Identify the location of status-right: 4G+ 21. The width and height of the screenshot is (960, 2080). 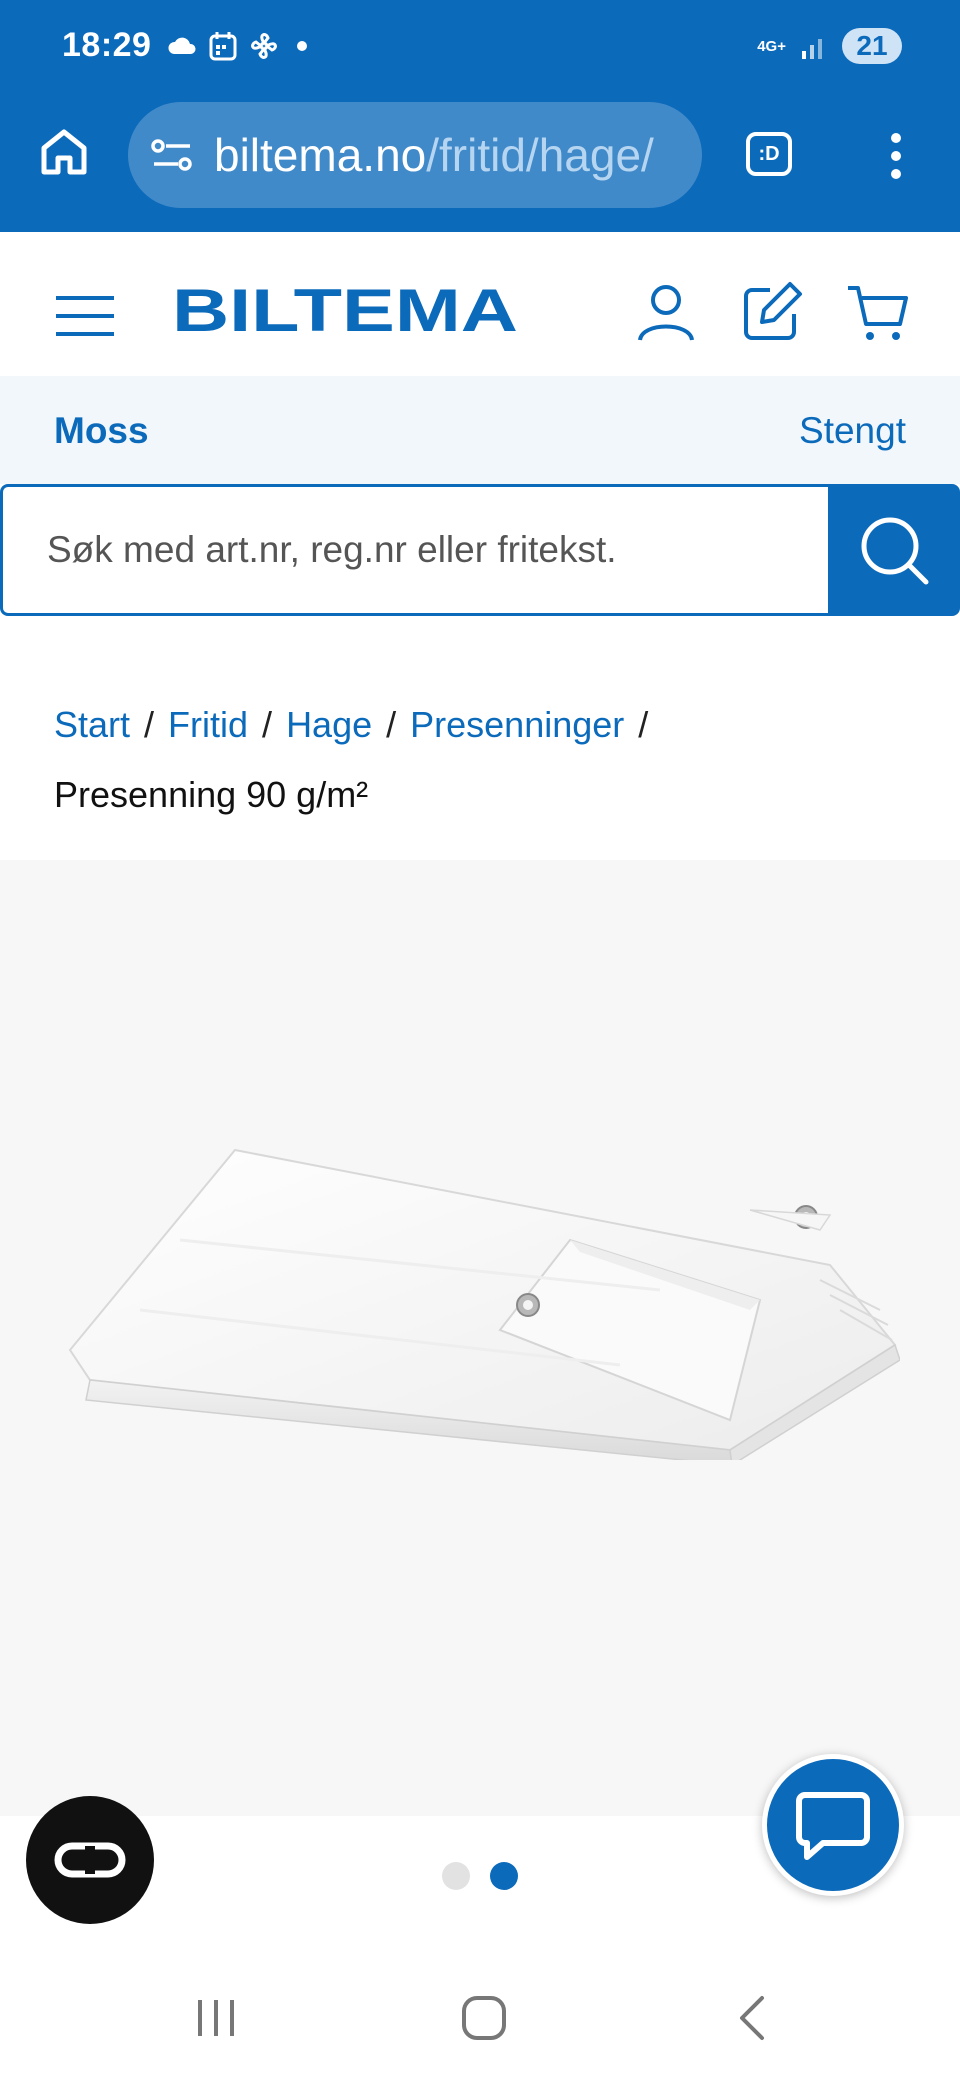
(829, 46).